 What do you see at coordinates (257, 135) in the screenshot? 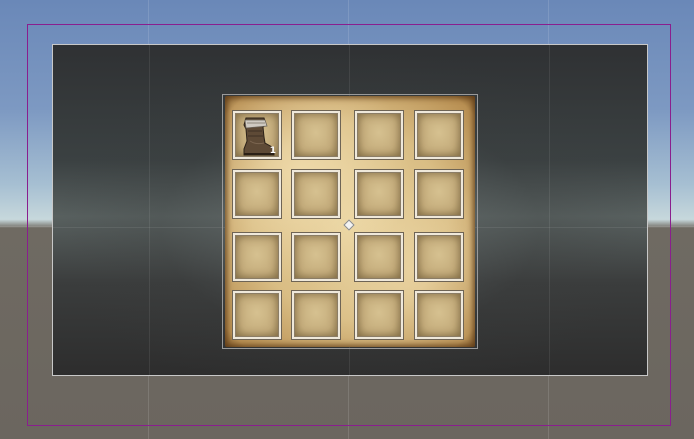
I see `inventory-slot-1: 1` at bounding box center [257, 135].